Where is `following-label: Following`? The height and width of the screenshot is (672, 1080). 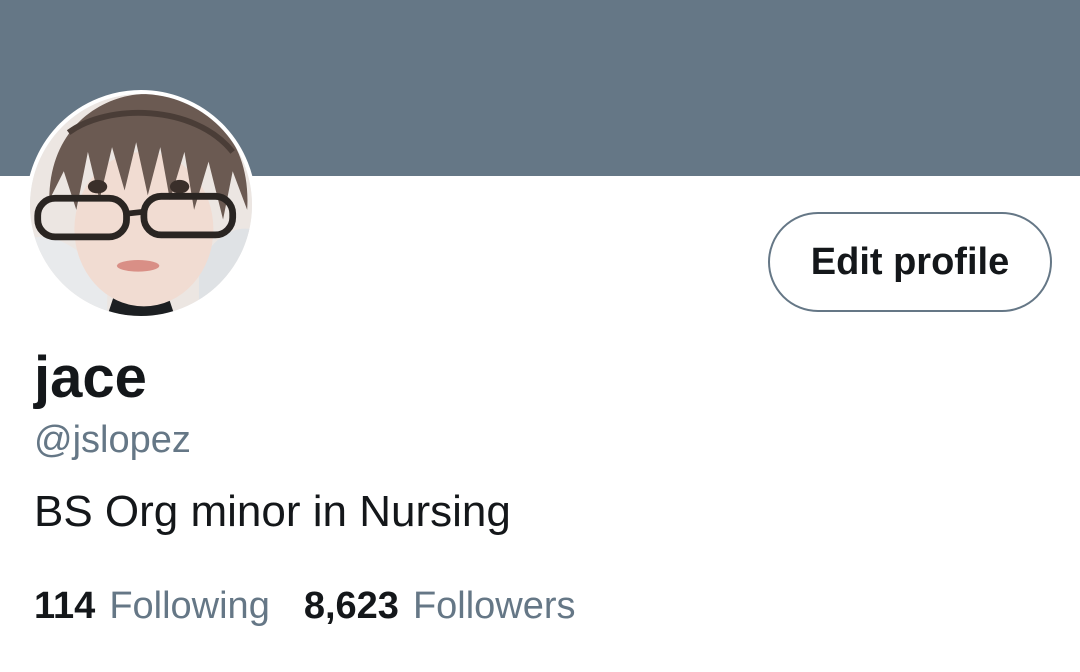 following-label: Following is located at coordinates (189, 606).